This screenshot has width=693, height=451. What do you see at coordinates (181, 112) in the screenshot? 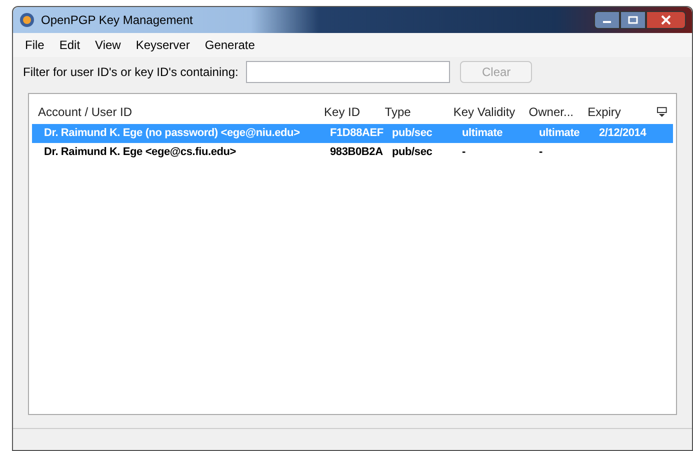
I see `column-header: Account / User ID` at bounding box center [181, 112].